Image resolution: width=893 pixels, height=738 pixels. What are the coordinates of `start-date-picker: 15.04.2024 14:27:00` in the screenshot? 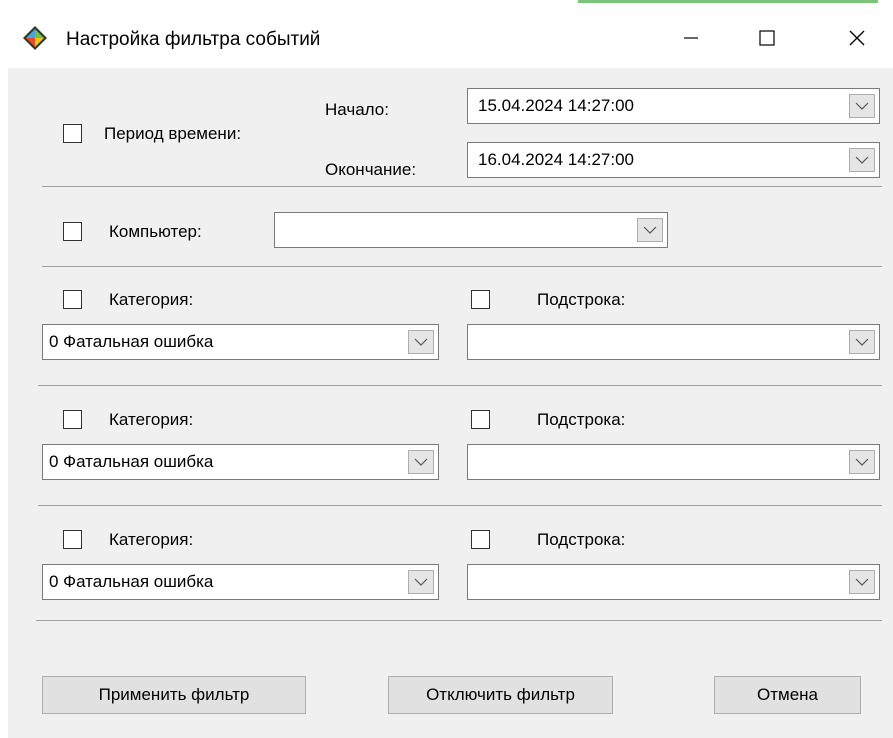 It's located at (673, 106).